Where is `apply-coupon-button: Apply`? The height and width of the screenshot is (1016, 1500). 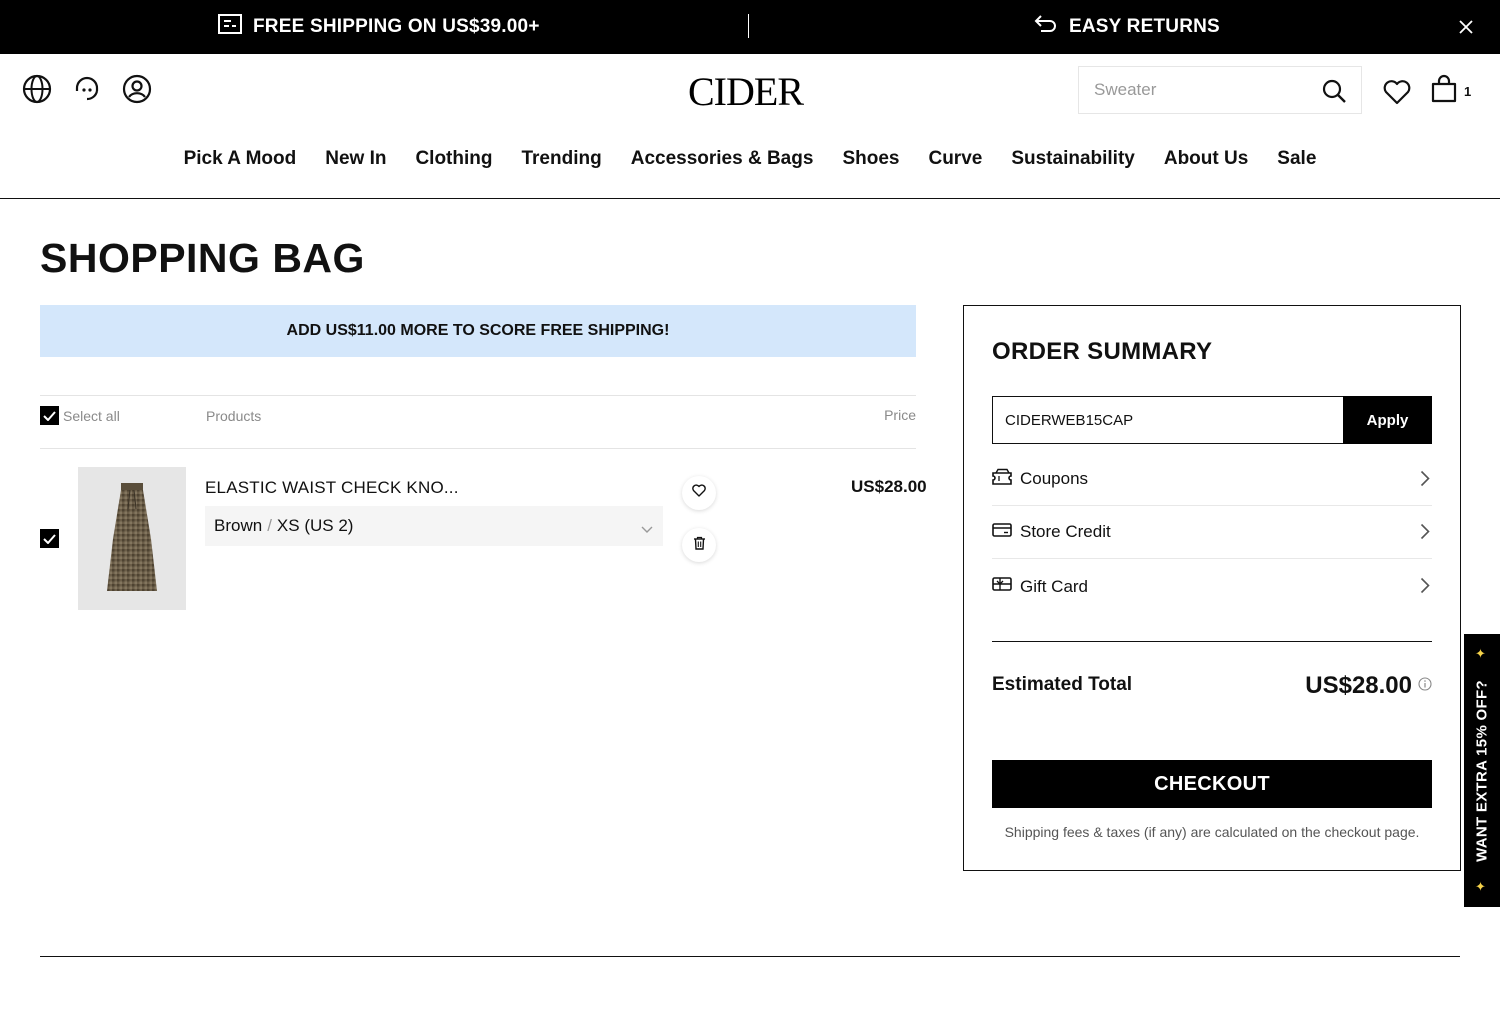
apply-coupon-button: Apply is located at coordinates (1387, 420).